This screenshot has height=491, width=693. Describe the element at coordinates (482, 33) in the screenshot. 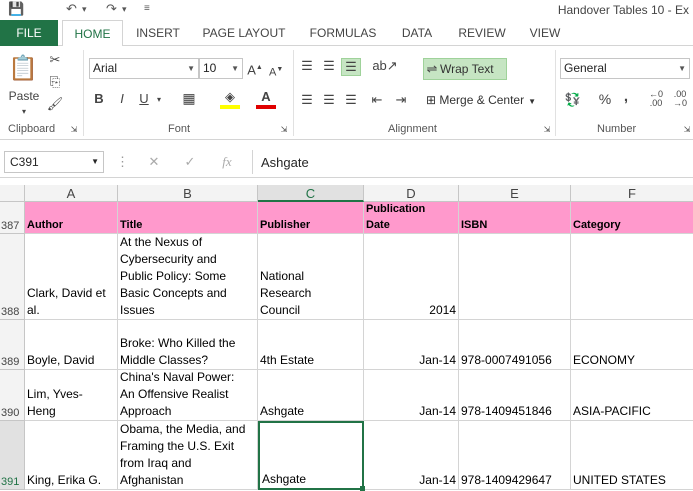

I see `tab-review: REVIEW` at that location.